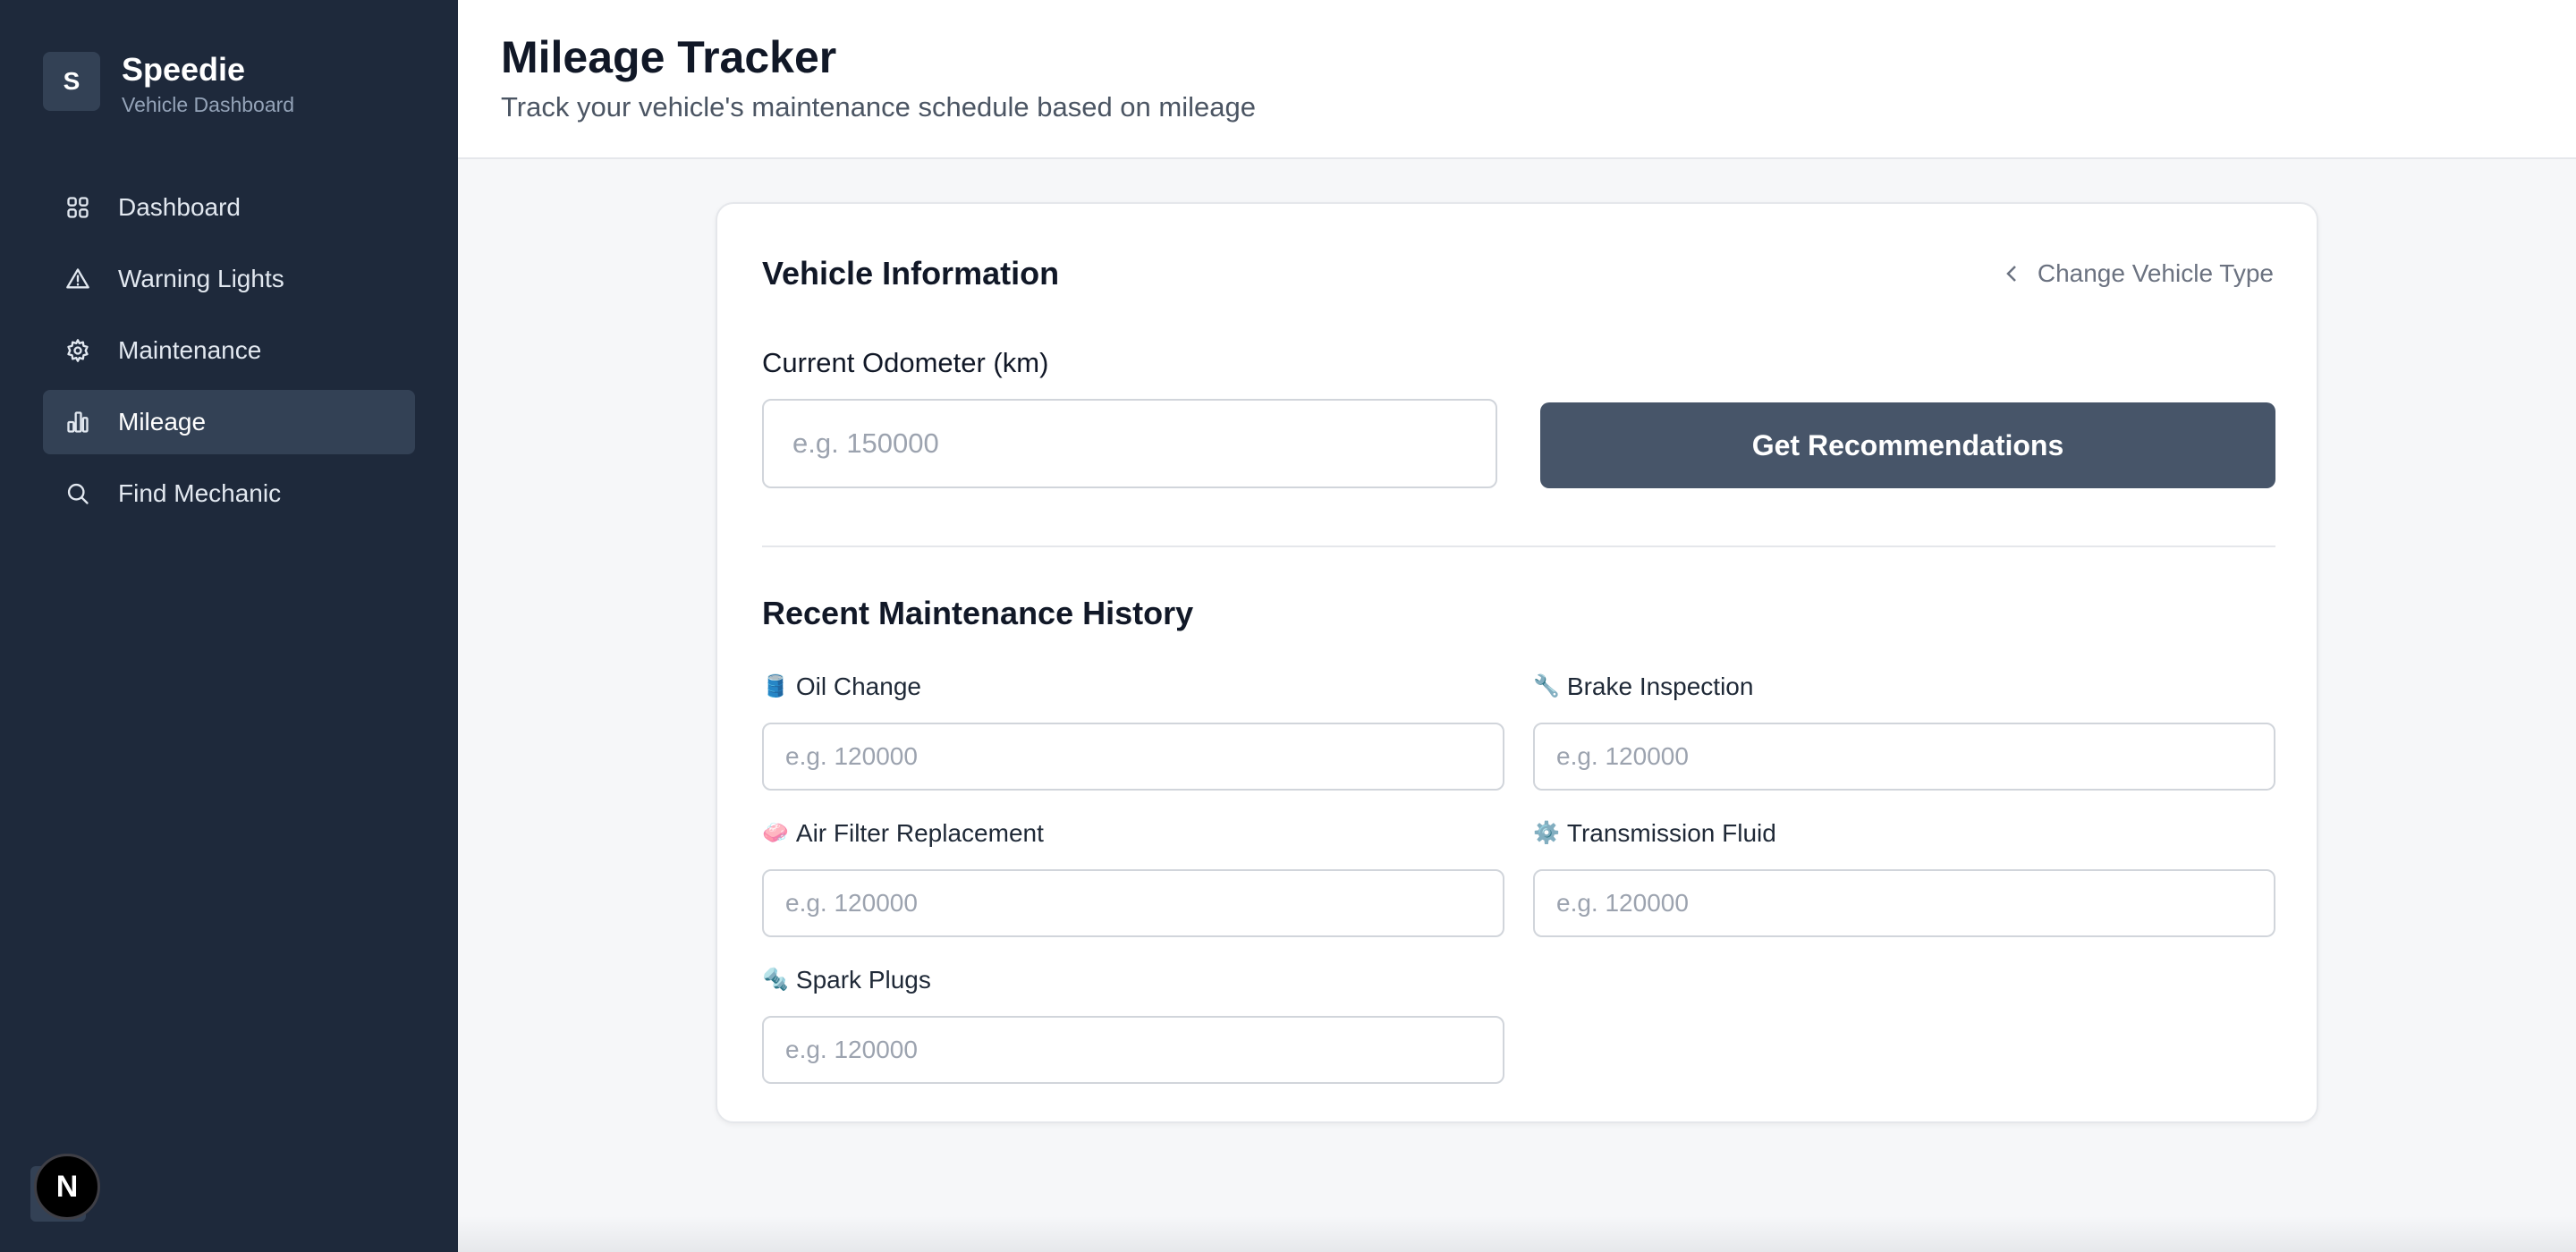 The width and height of the screenshot is (2576, 1252). I want to click on page-title: Mileage Tracker, so click(669, 57).